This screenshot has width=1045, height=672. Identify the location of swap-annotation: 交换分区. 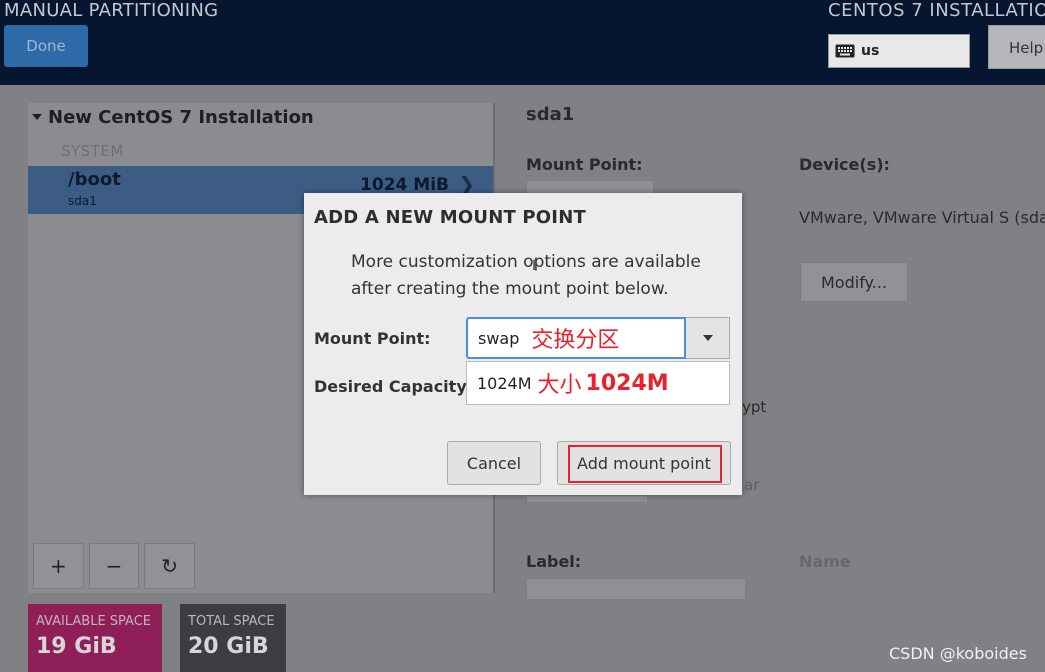
(575, 340).